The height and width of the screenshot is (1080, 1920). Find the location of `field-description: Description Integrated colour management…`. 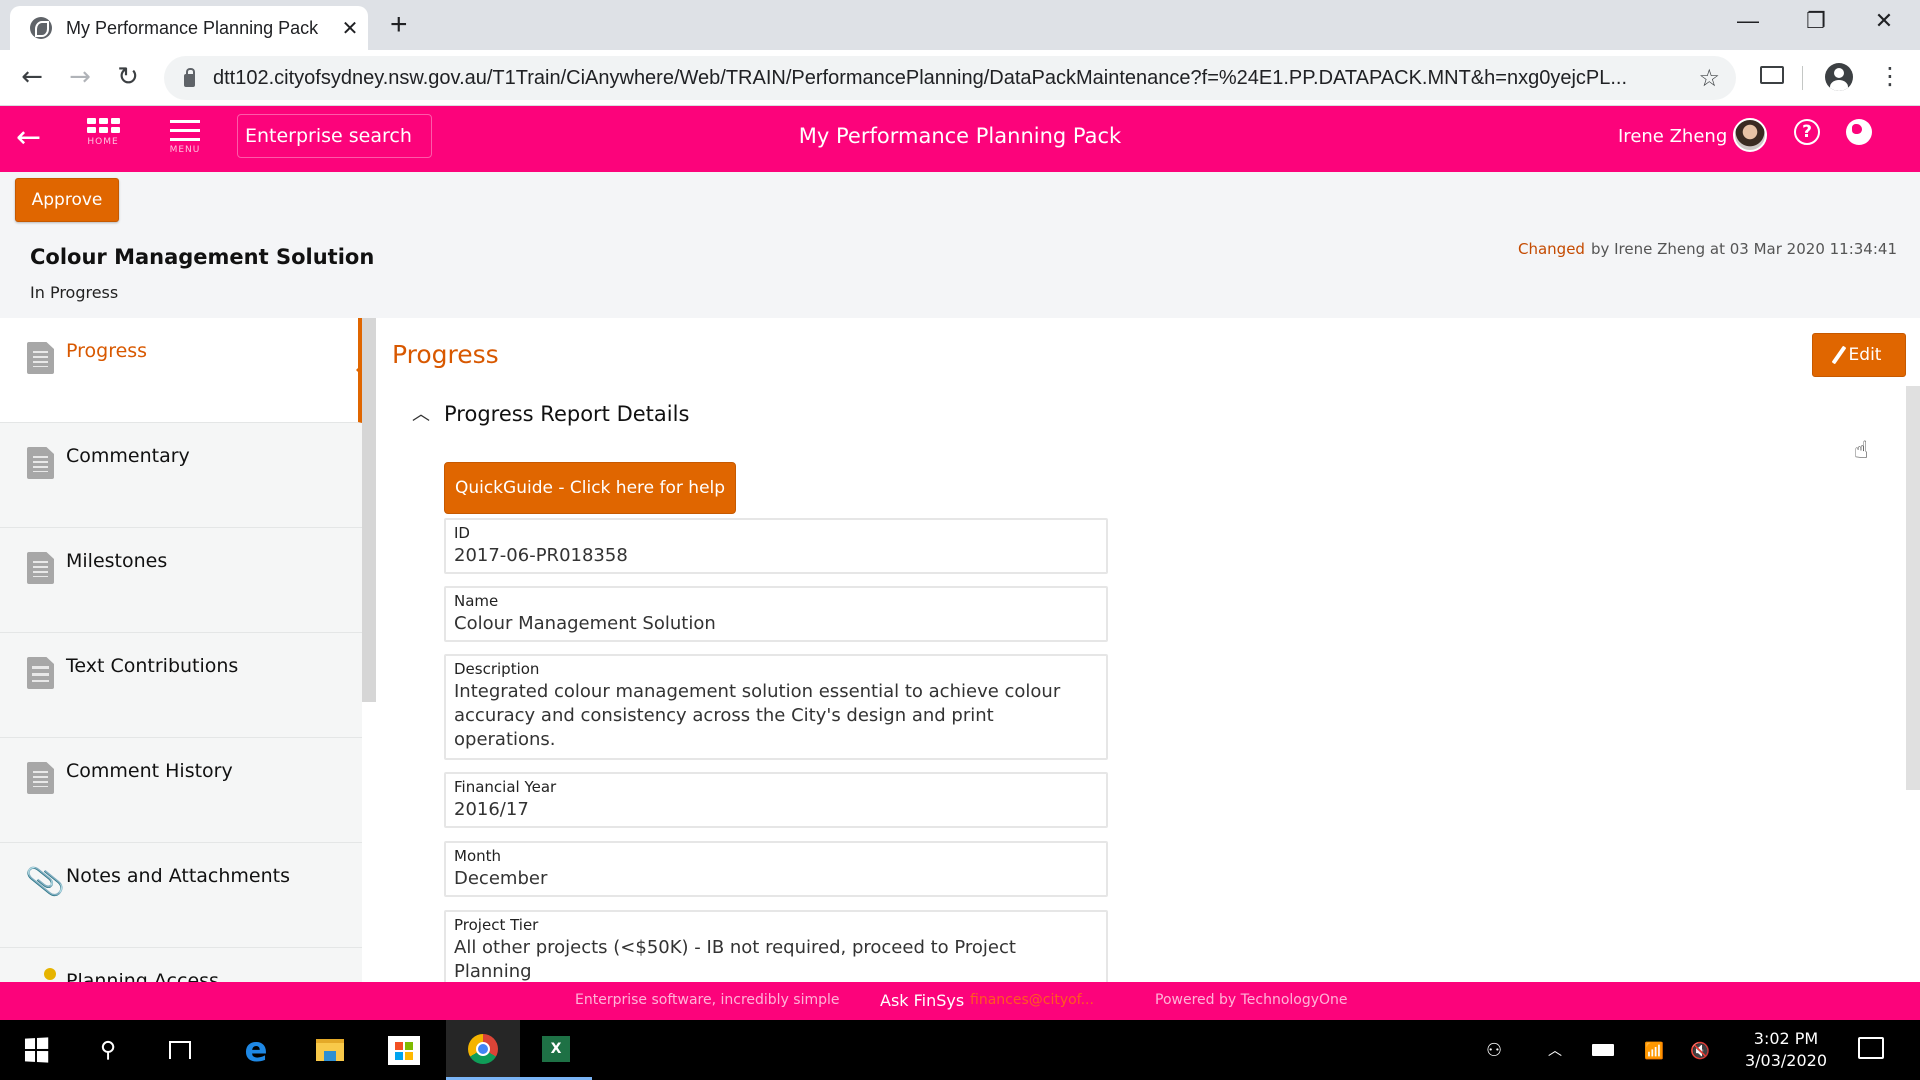

field-description: Description Integrated colour management… is located at coordinates (776, 707).